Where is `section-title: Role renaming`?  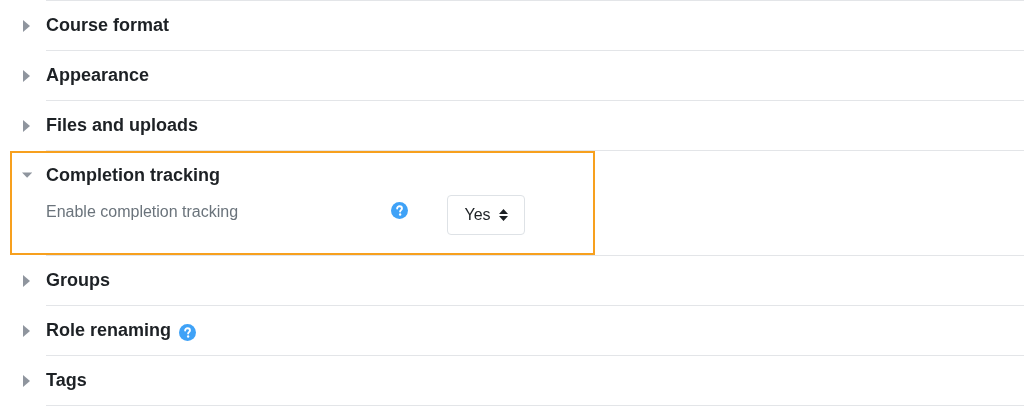 section-title: Role renaming is located at coordinates (109, 330).